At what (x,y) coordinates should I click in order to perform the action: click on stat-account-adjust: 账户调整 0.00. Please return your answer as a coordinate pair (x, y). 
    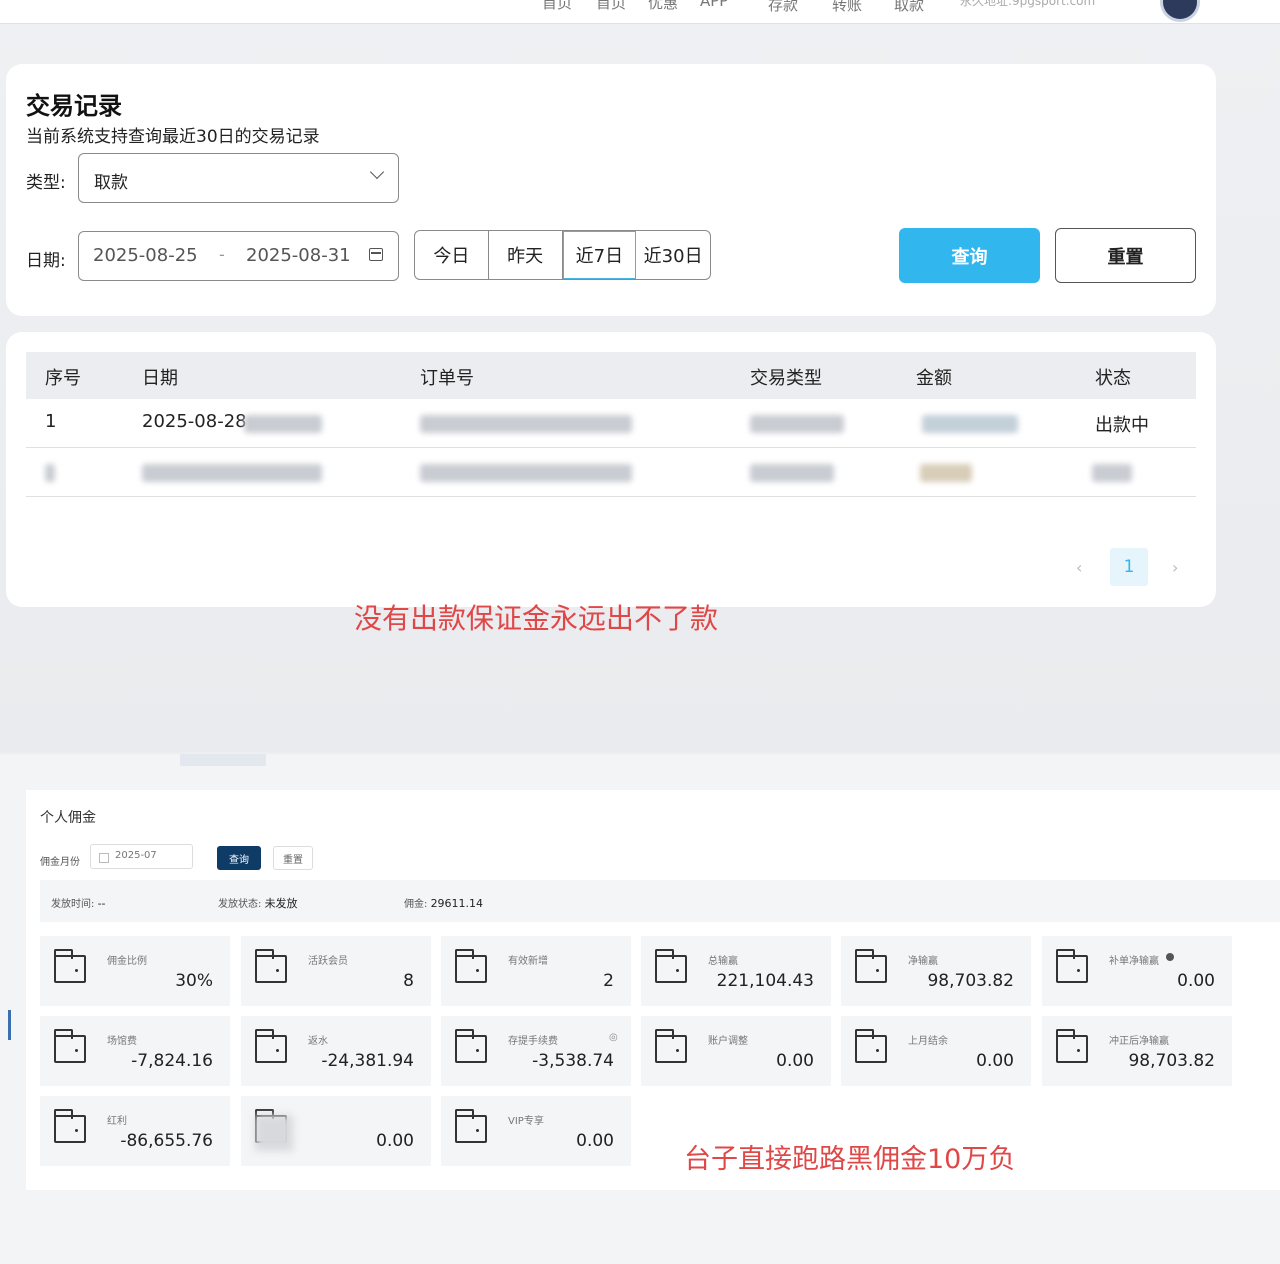
    Looking at the image, I should click on (736, 1051).